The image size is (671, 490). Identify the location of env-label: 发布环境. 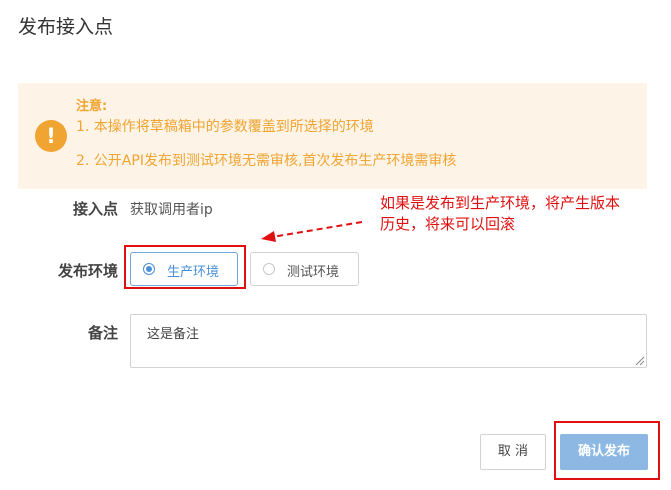
(87, 271).